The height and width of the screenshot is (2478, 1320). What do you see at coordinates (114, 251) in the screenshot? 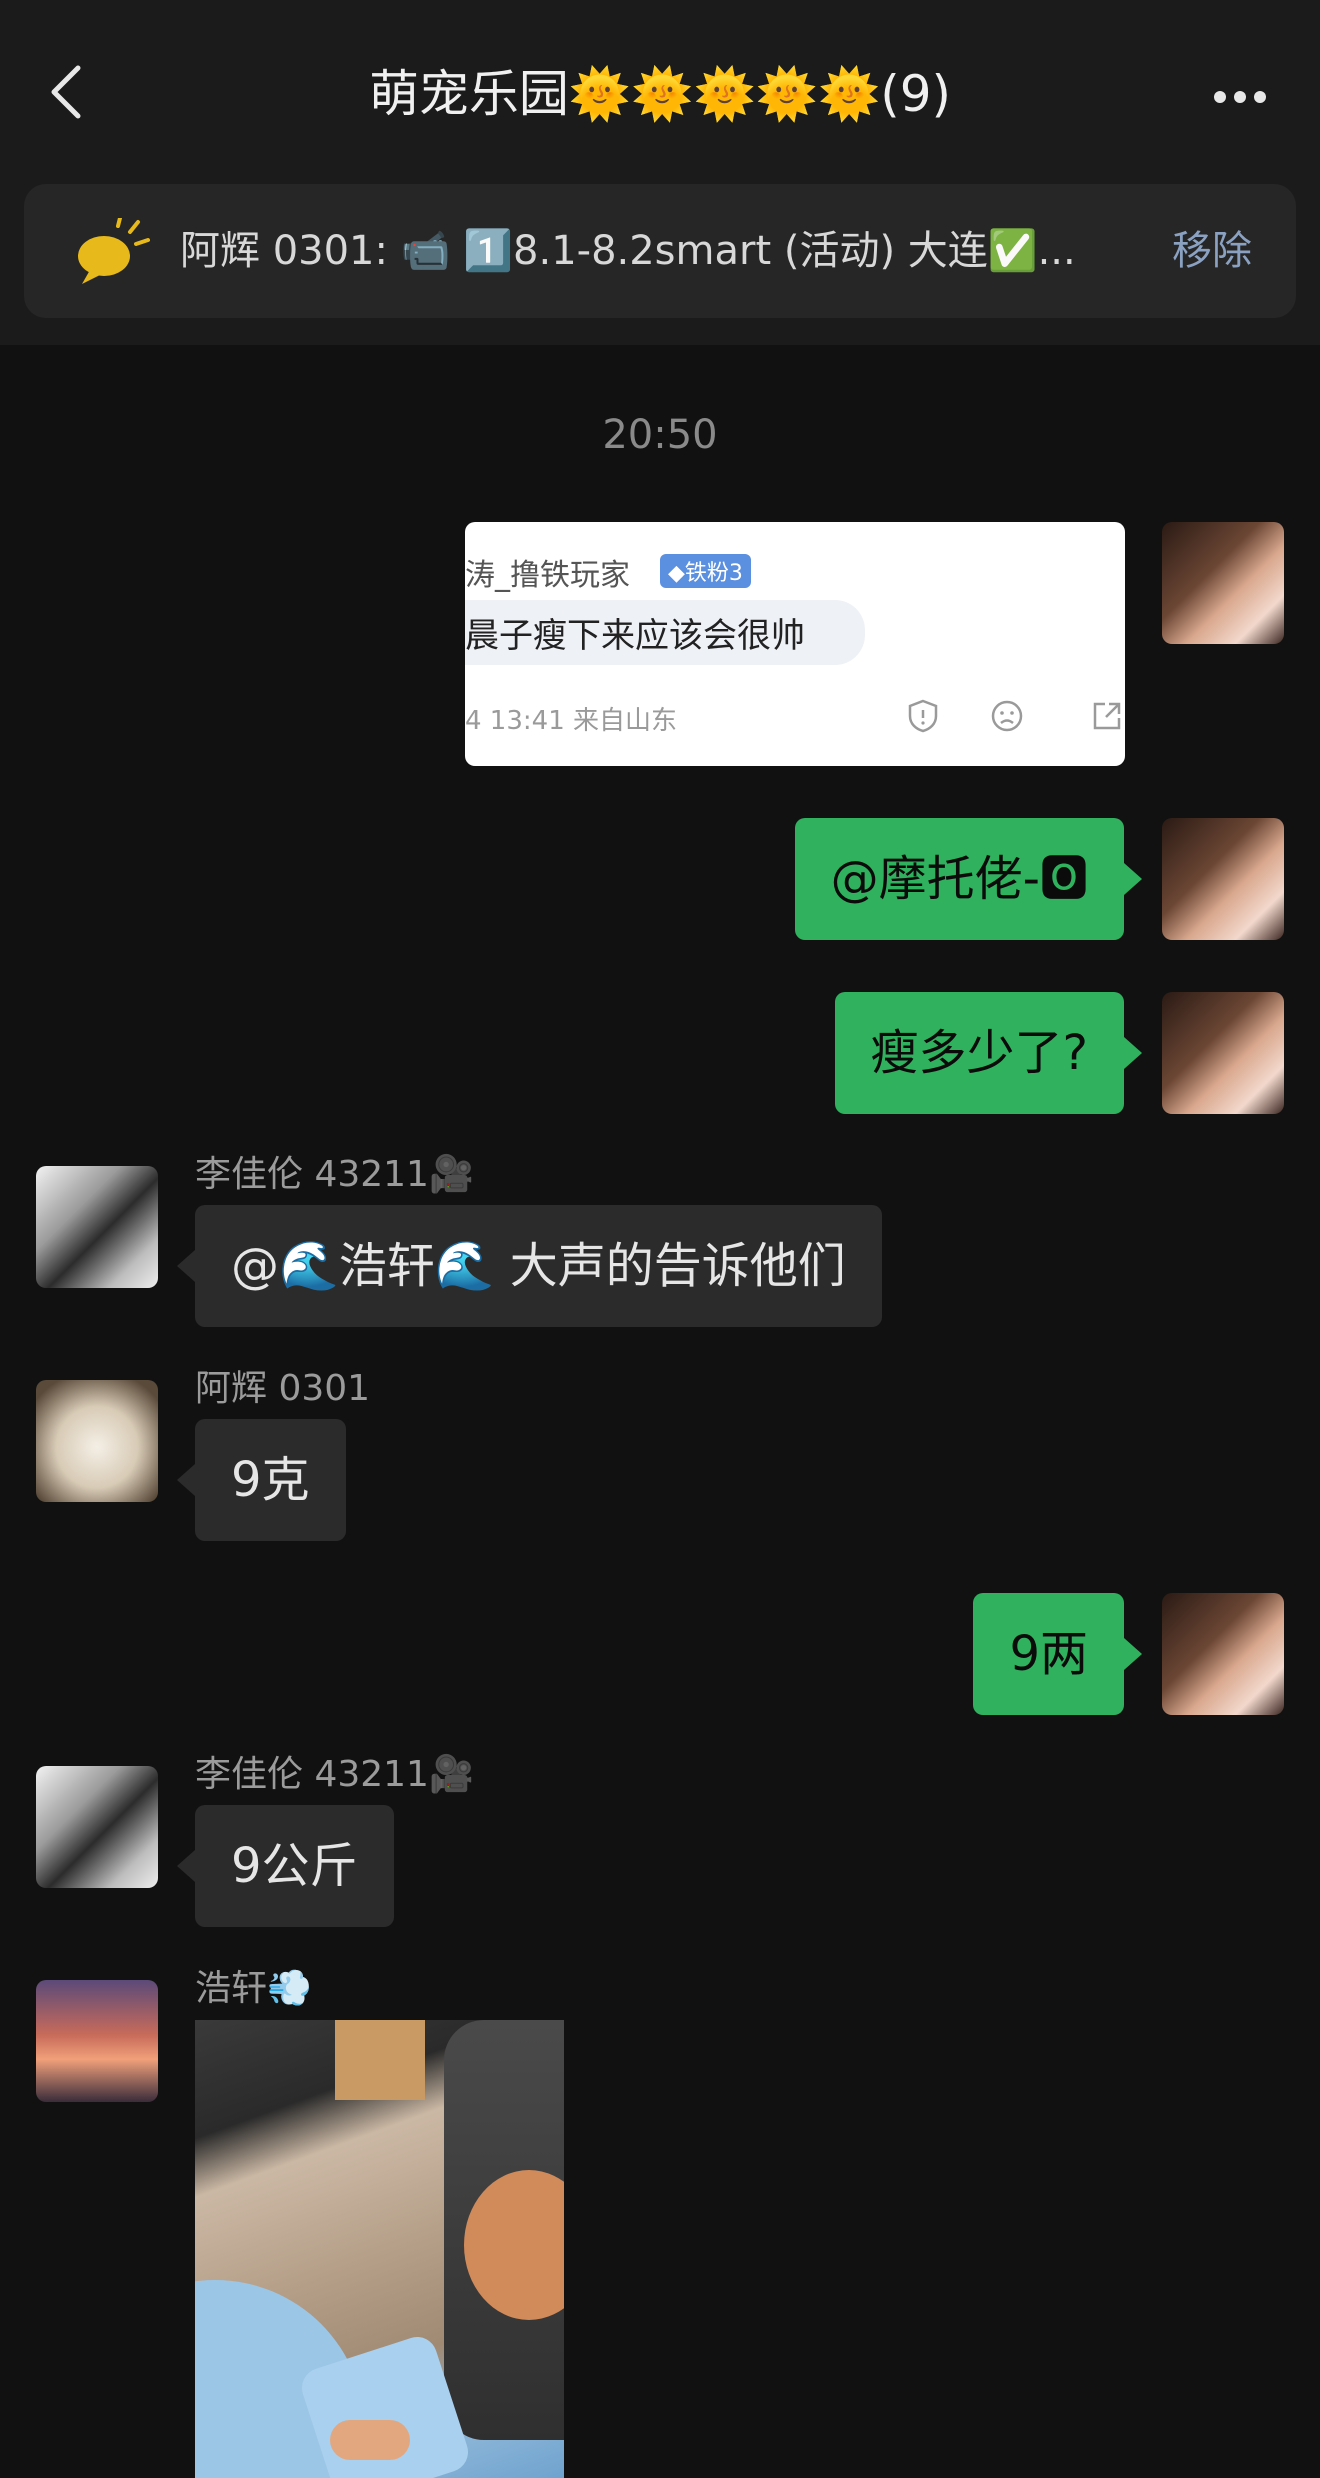
I see `announcement-icon` at bounding box center [114, 251].